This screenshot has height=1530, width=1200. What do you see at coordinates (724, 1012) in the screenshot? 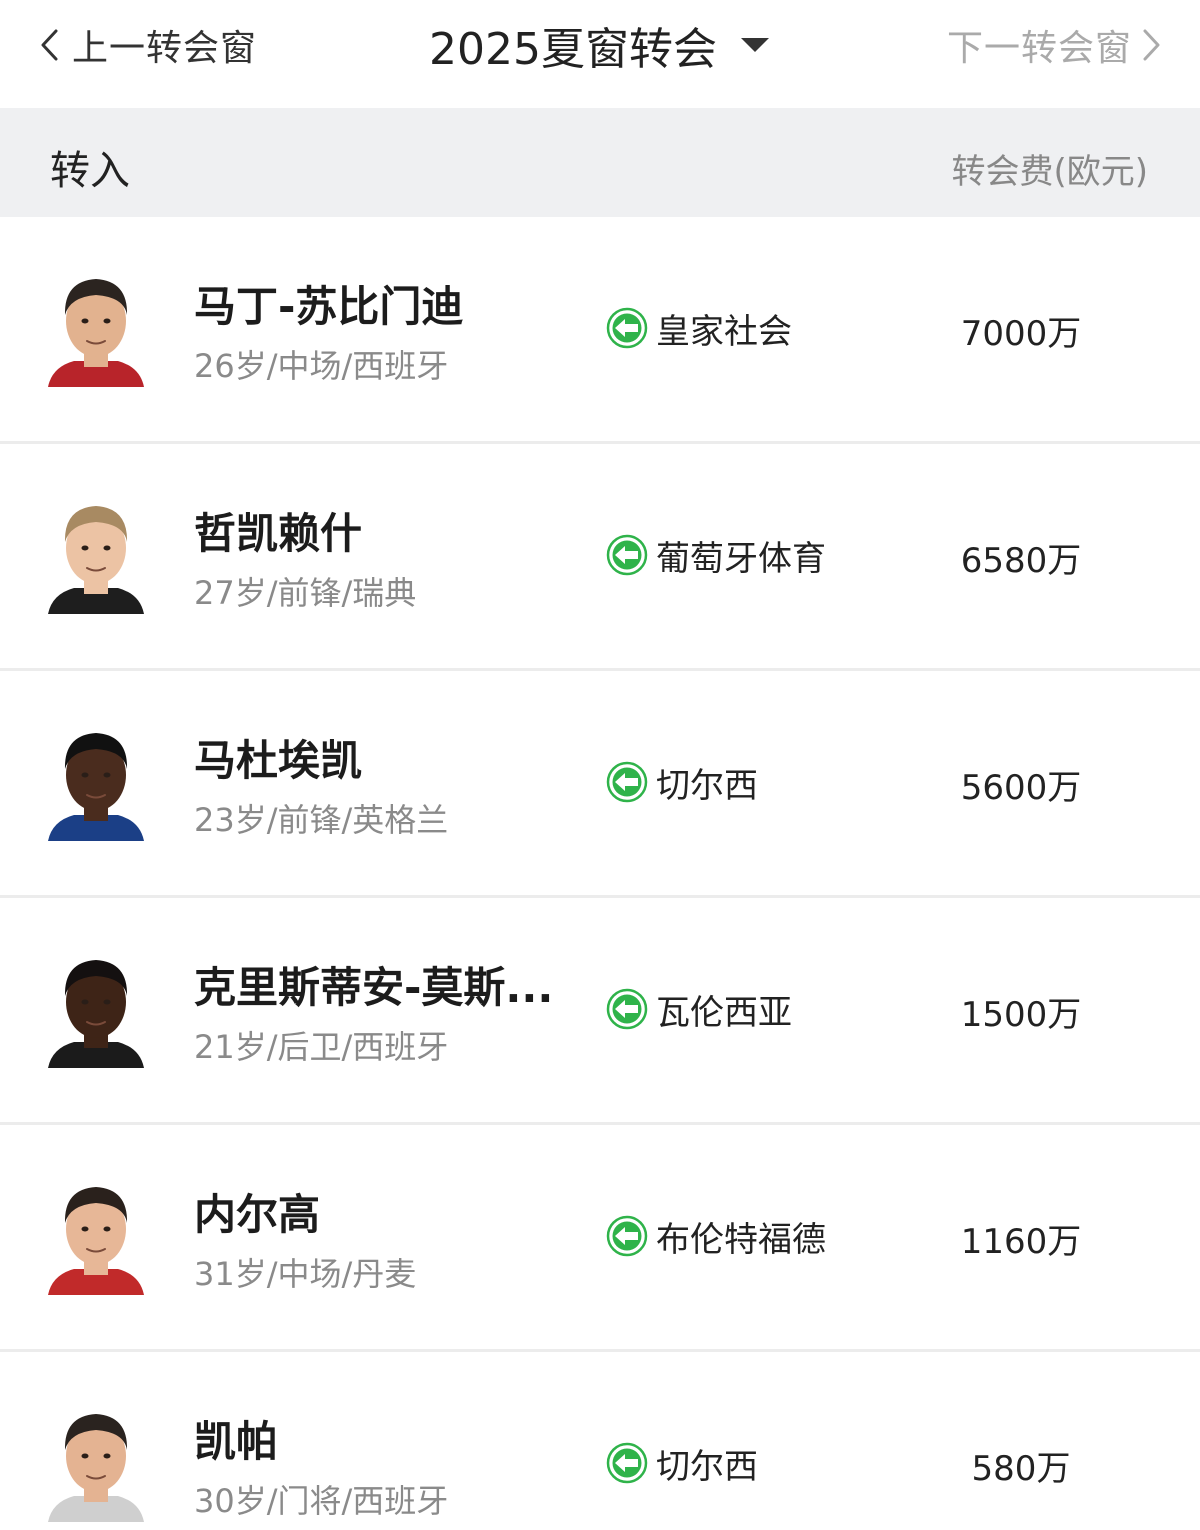
I see `club-name: 瓦伦西亚` at bounding box center [724, 1012].